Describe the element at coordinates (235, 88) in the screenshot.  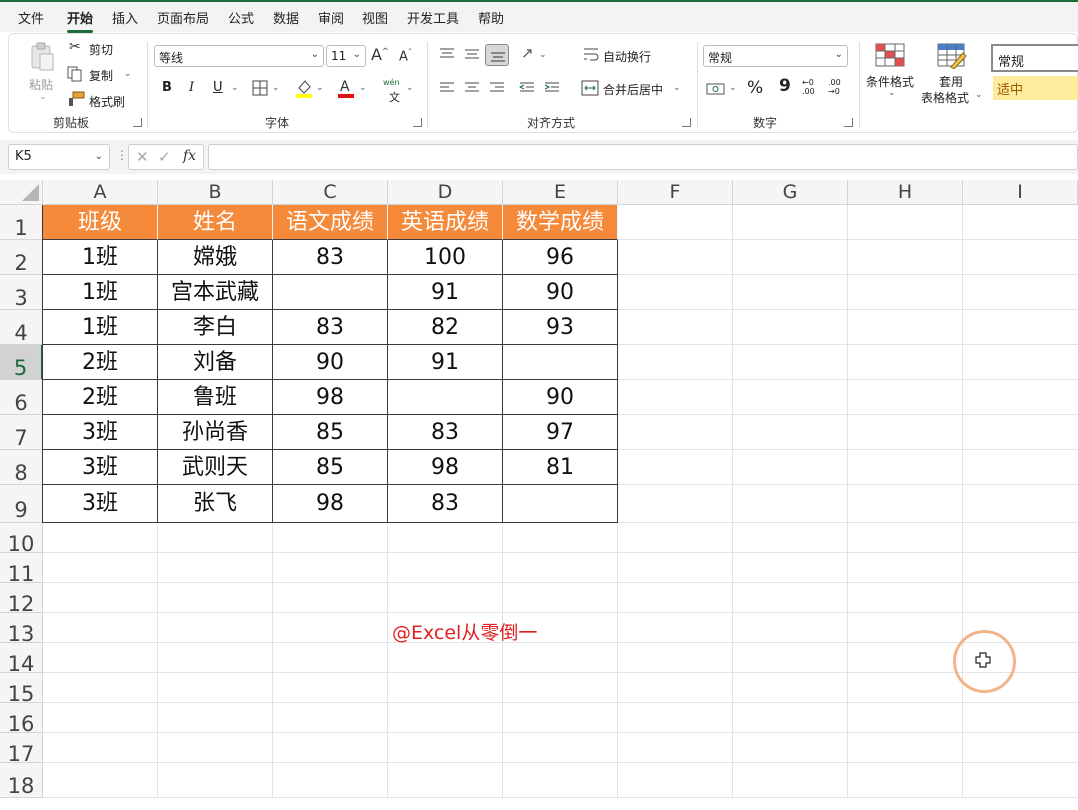
I see `underline-dropdown-icon: ⌄` at that location.